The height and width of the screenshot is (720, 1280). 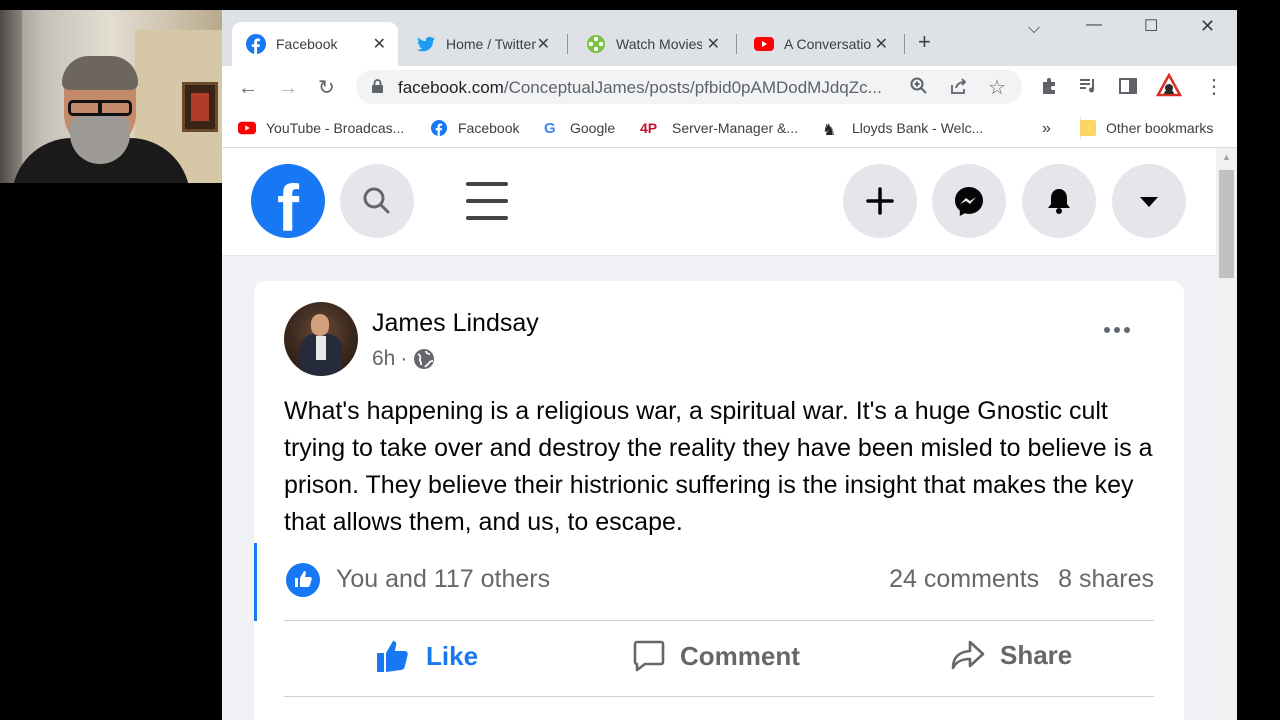 What do you see at coordinates (959, 88) in the screenshot?
I see `share-page-icon` at bounding box center [959, 88].